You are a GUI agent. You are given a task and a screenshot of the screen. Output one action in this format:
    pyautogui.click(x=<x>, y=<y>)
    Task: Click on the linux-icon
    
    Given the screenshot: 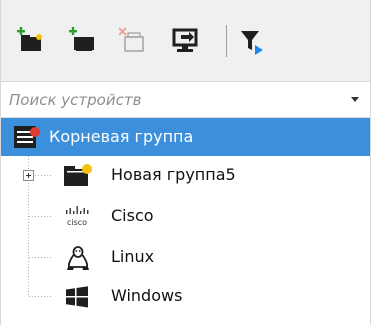 What is the action you would take?
    pyautogui.click(x=78, y=258)
    